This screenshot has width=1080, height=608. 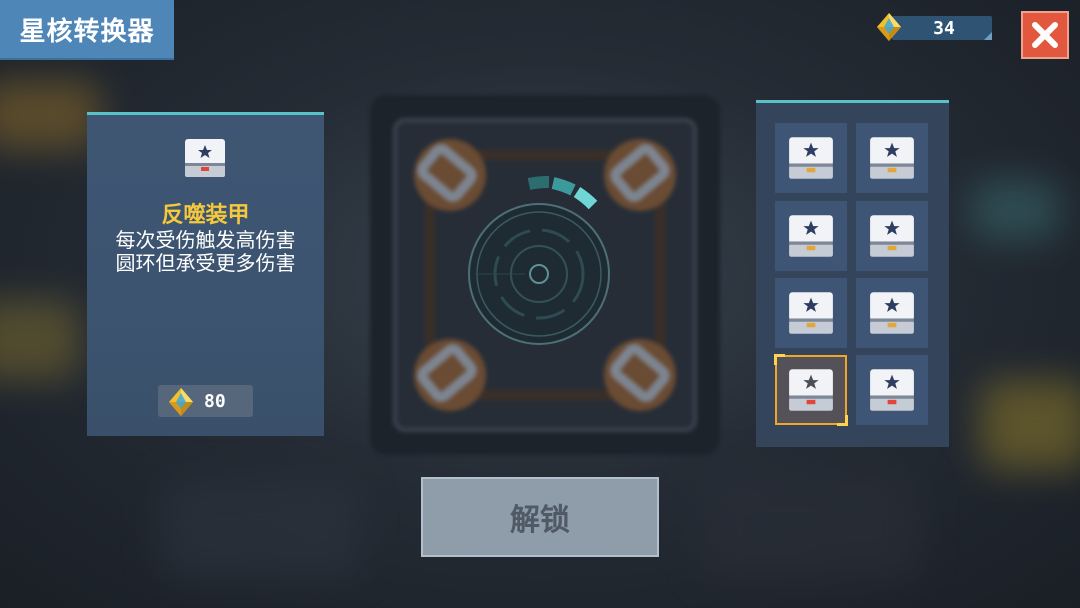 I want to click on item-detail-panel: 反噬装甲 每次受伤触发高伤害 圆环但承受更多伤害 80, so click(x=205, y=274).